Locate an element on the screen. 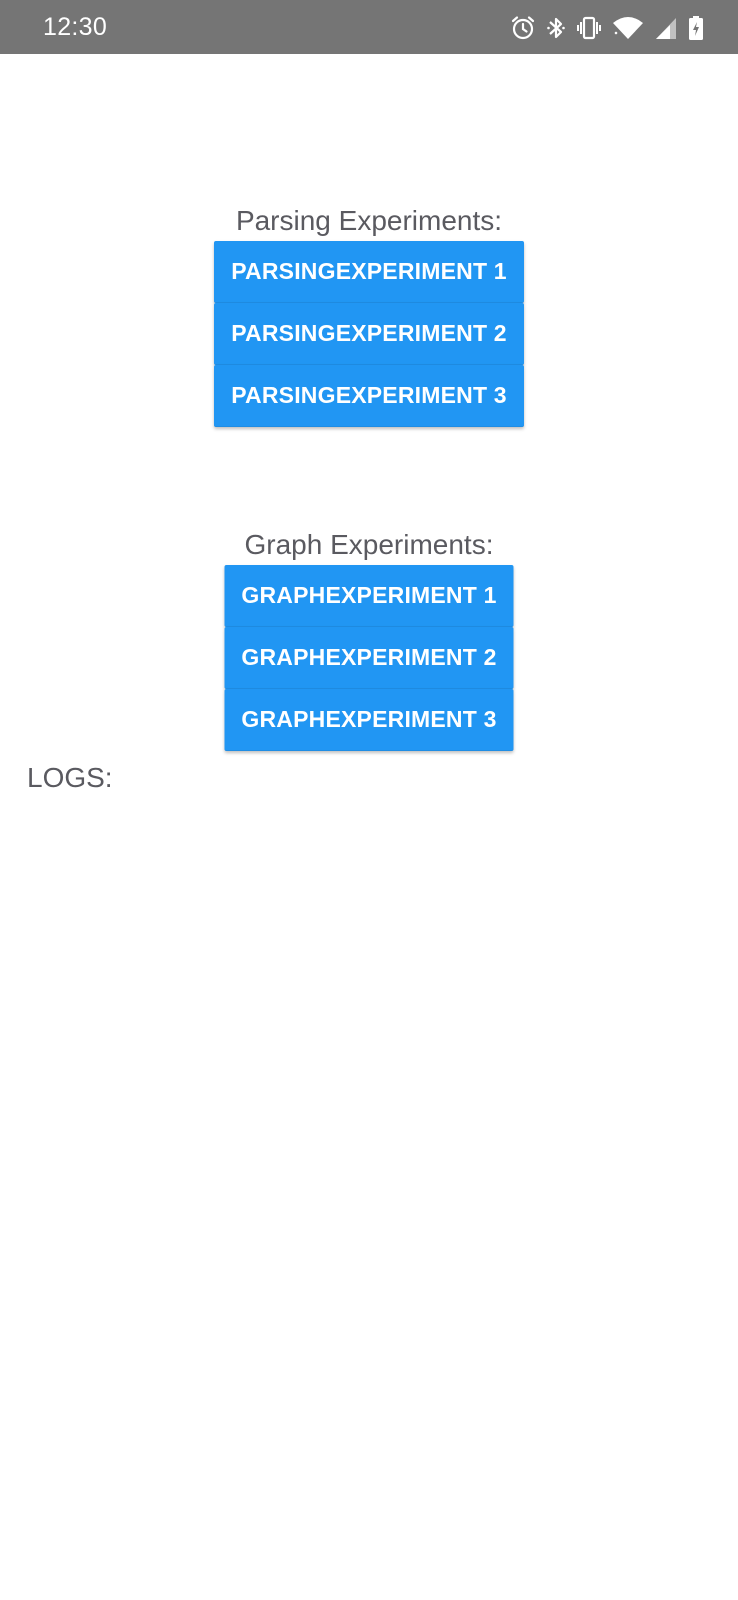 This screenshot has height=1600, width=738. logs-label: LOGS: is located at coordinates (70, 777).